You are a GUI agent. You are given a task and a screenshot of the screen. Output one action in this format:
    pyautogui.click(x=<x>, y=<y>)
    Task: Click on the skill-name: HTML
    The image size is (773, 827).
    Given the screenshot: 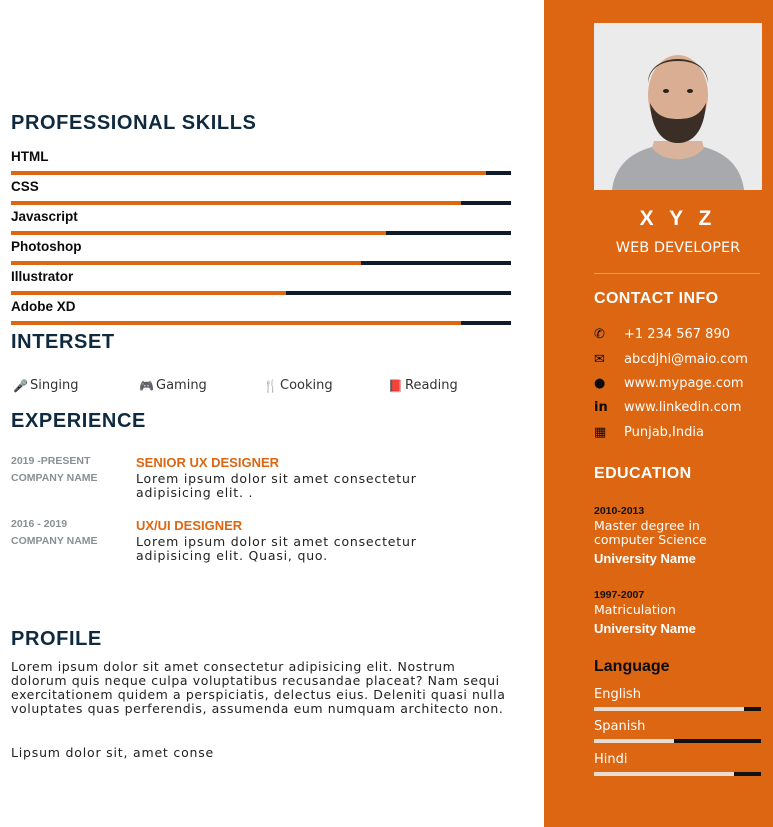 What is the action you would take?
    pyautogui.click(x=30, y=156)
    